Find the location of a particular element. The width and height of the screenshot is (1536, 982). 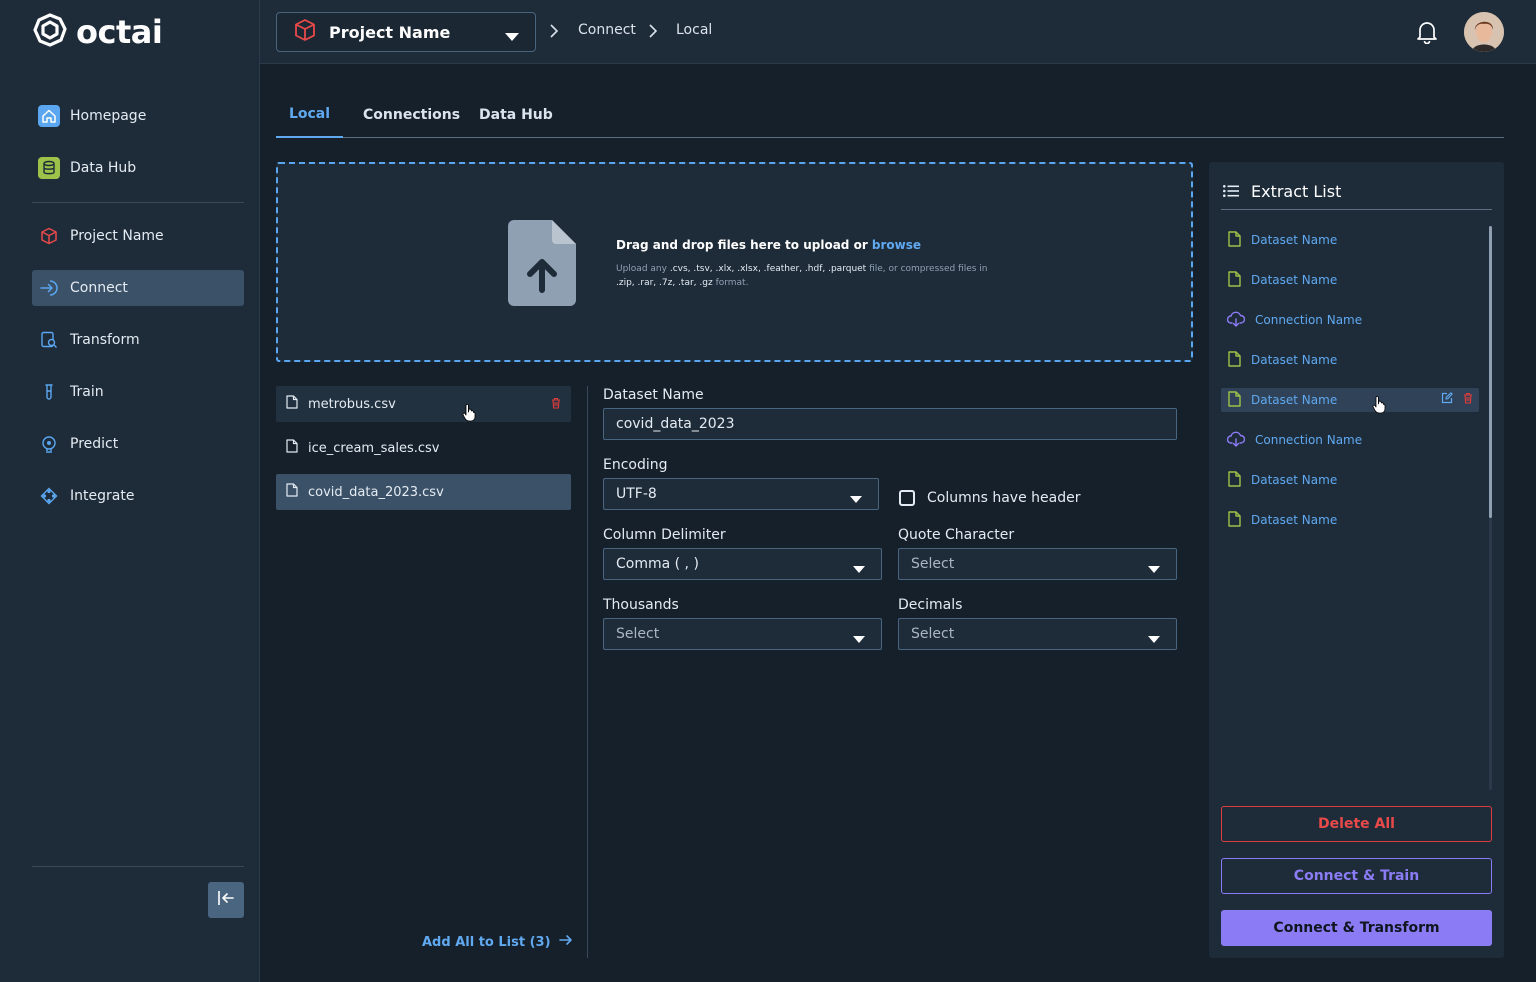

connect-and-transform-button: Connect & Transform is located at coordinates (1356, 928).